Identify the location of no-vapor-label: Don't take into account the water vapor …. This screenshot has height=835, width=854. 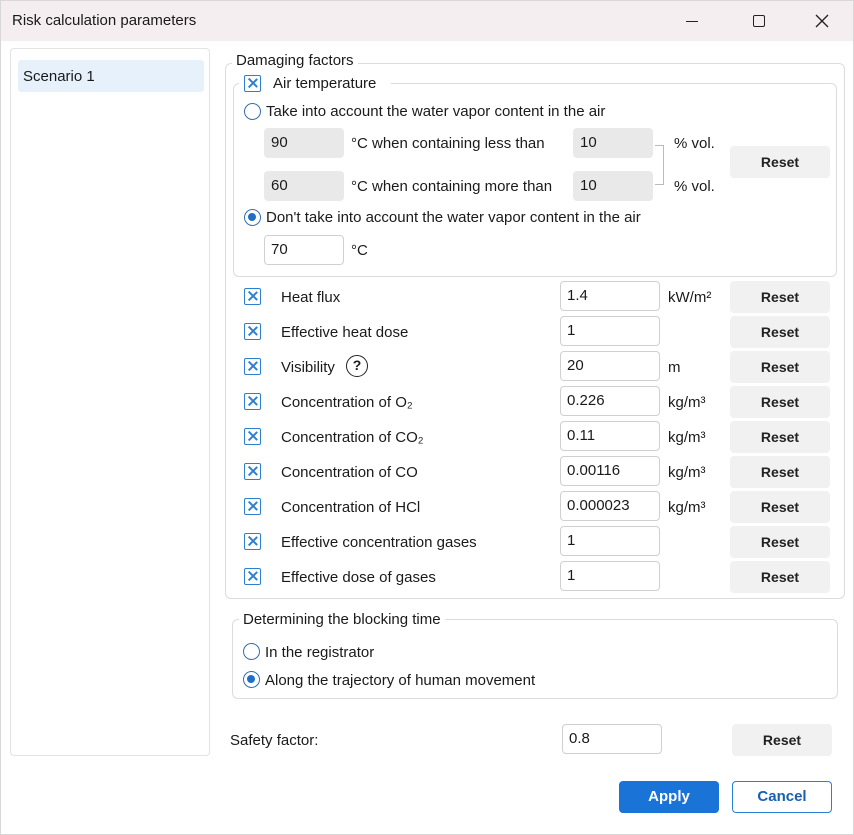
(453, 217).